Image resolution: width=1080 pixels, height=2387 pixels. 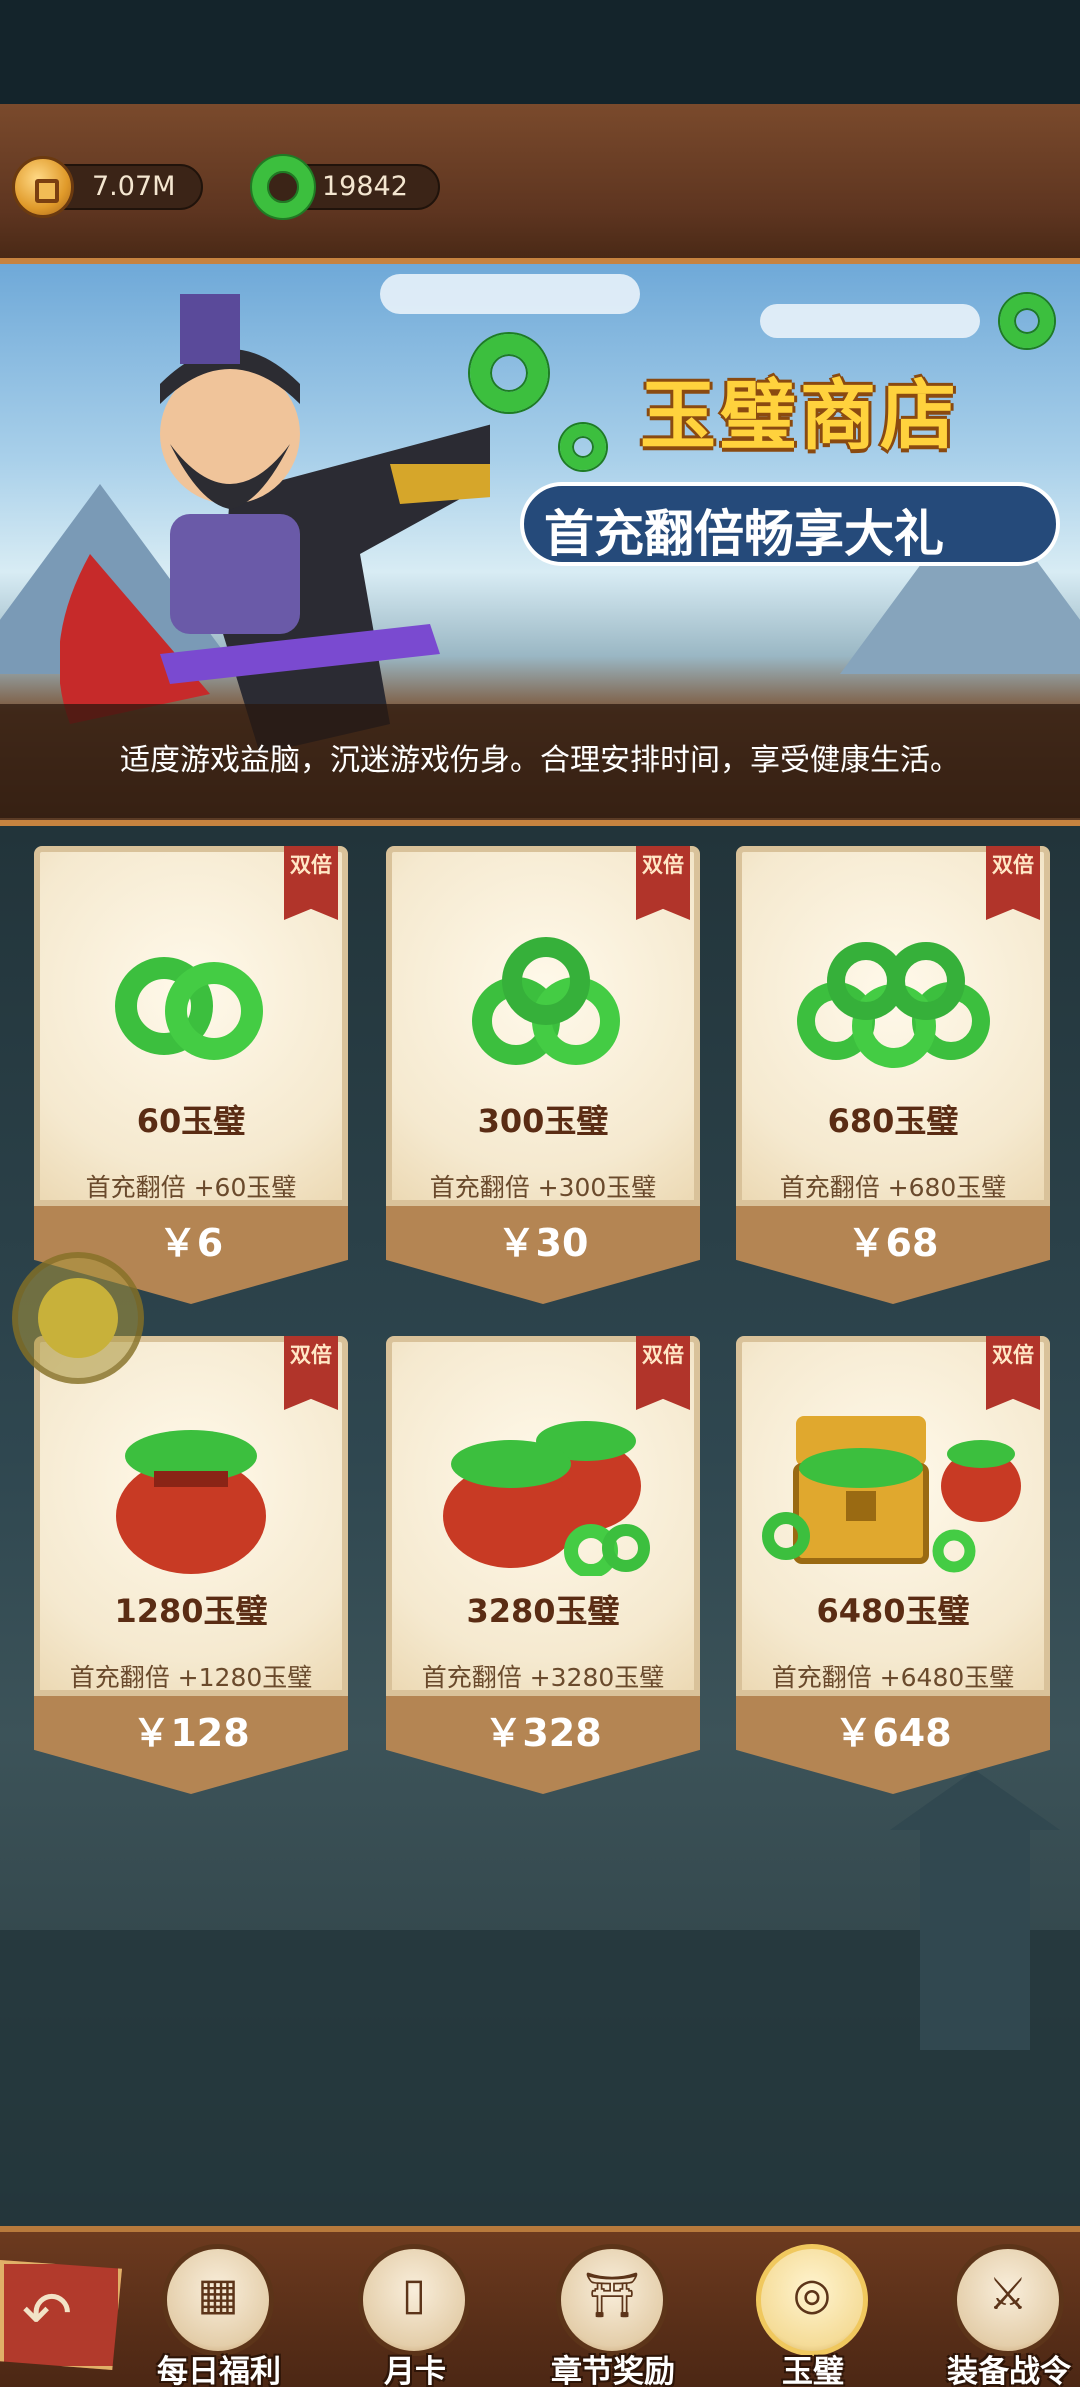 What do you see at coordinates (191, 1187) in the screenshot?
I see `first-charge-bonus: 首充翻倍 +60玉璧` at bounding box center [191, 1187].